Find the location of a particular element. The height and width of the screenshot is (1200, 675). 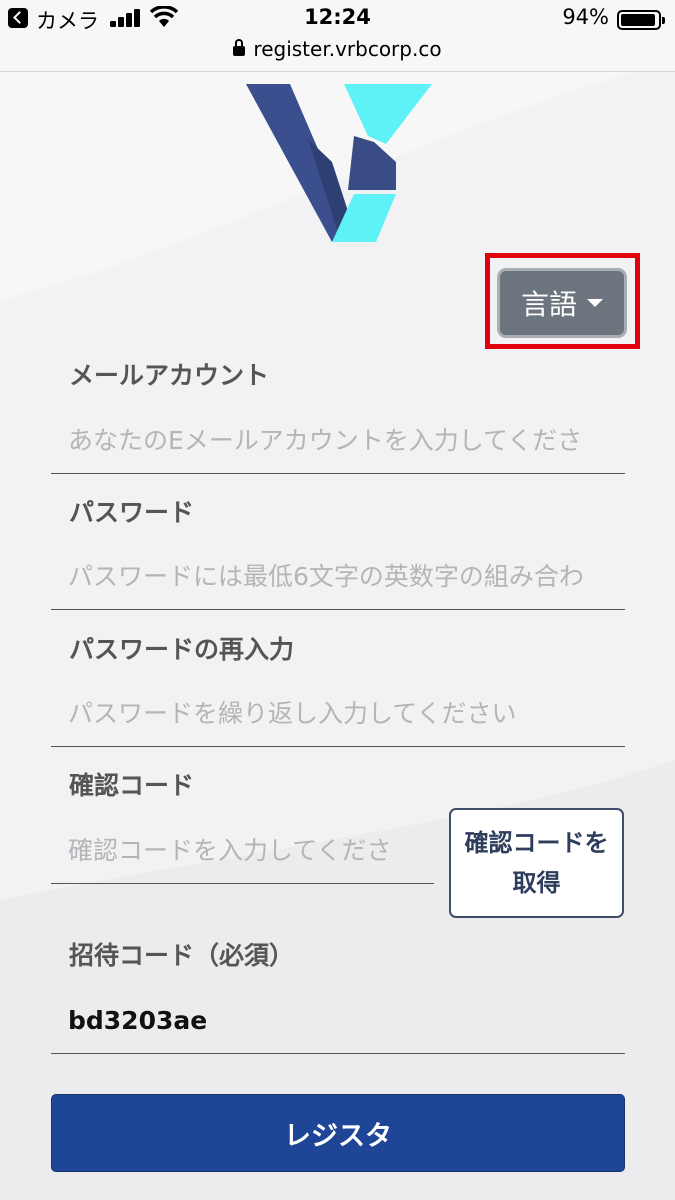

language-dropdown-button: 言語 is located at coordinates (562, 303).